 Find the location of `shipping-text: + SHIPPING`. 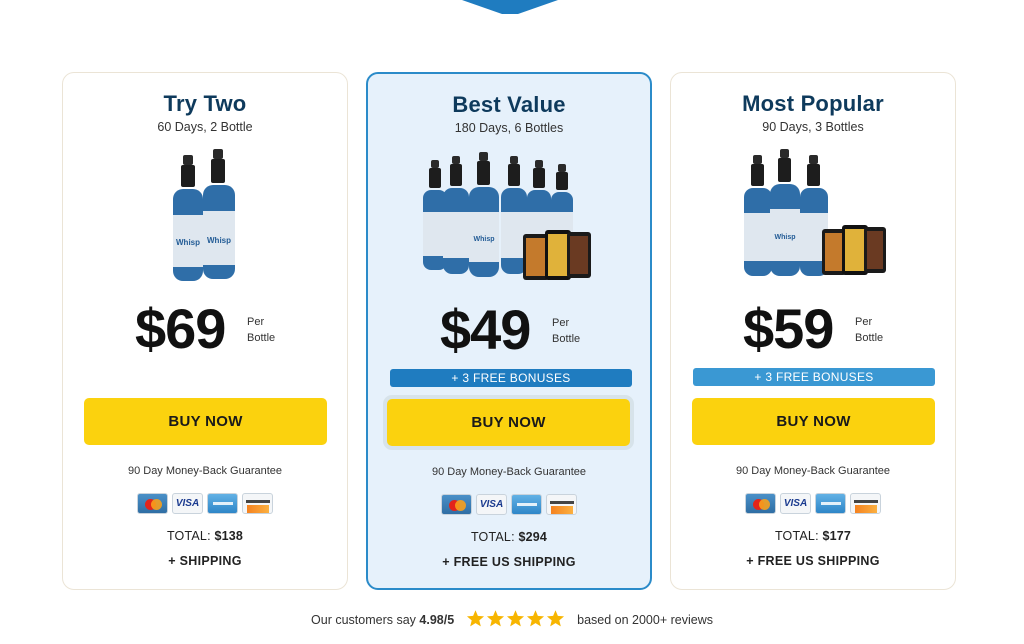

shipping-text: + SHIPPING is located at coordinates (205, 561).